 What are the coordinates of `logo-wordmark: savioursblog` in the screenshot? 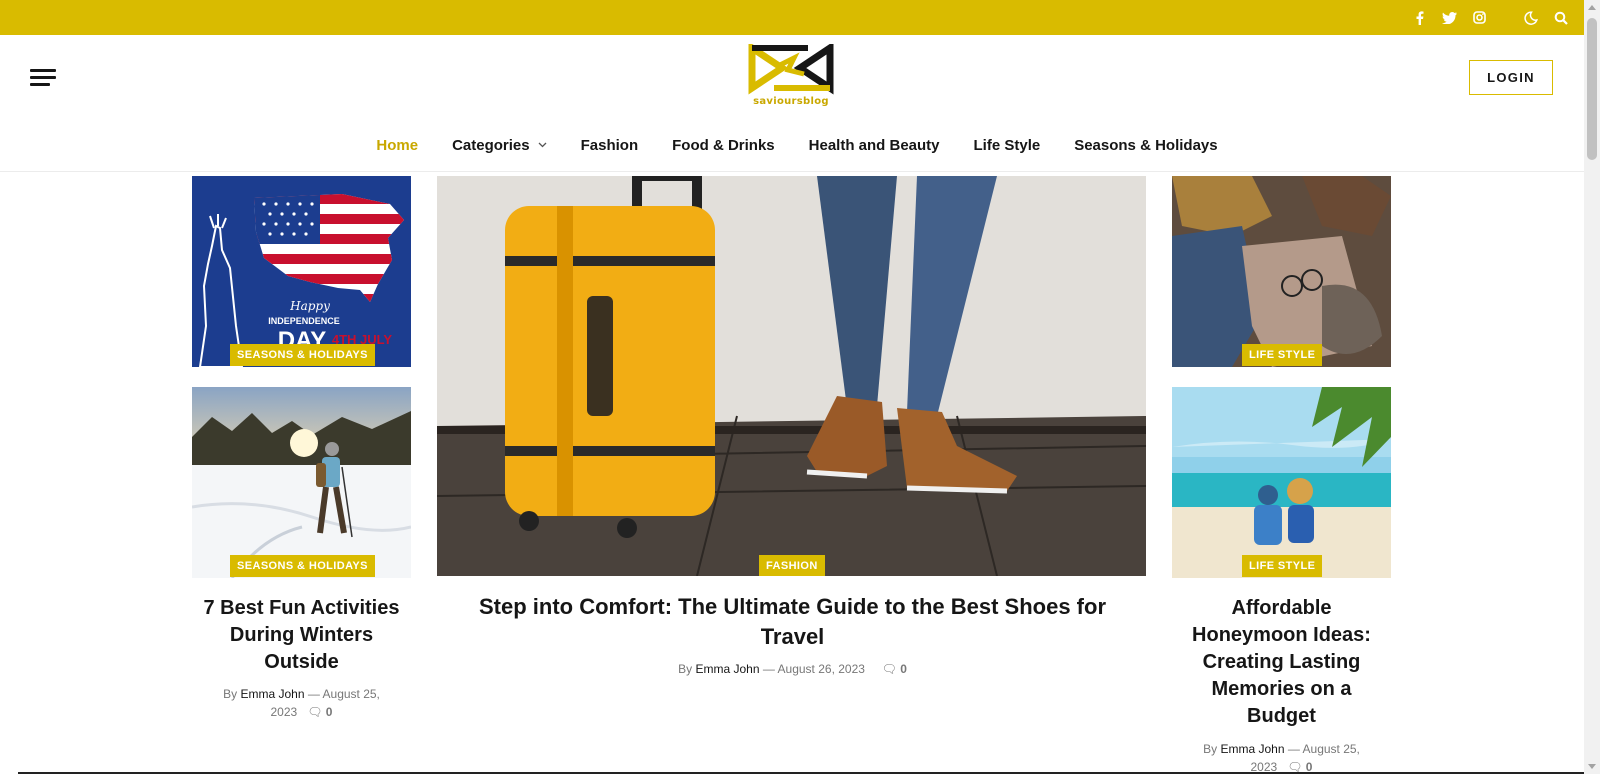 It's located at (791, 101).